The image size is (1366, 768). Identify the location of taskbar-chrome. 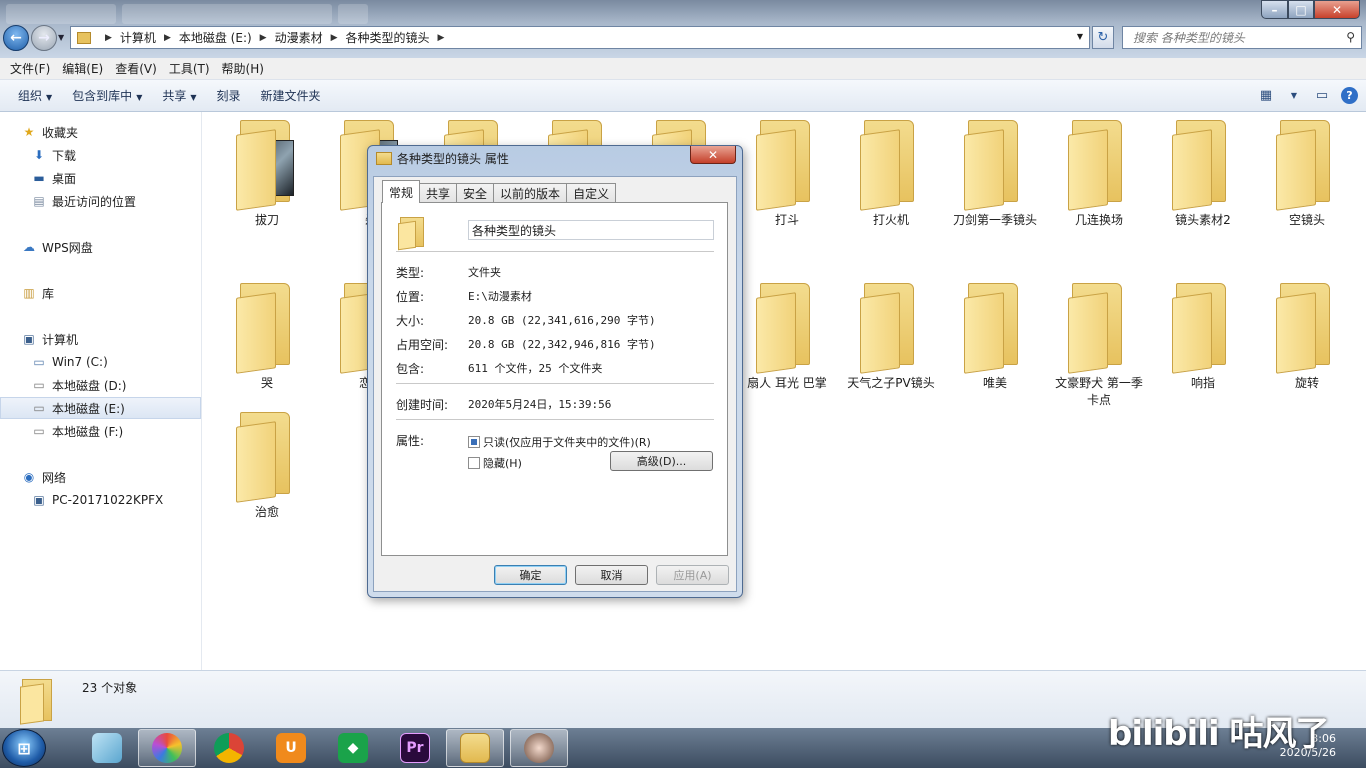
(229, 748).